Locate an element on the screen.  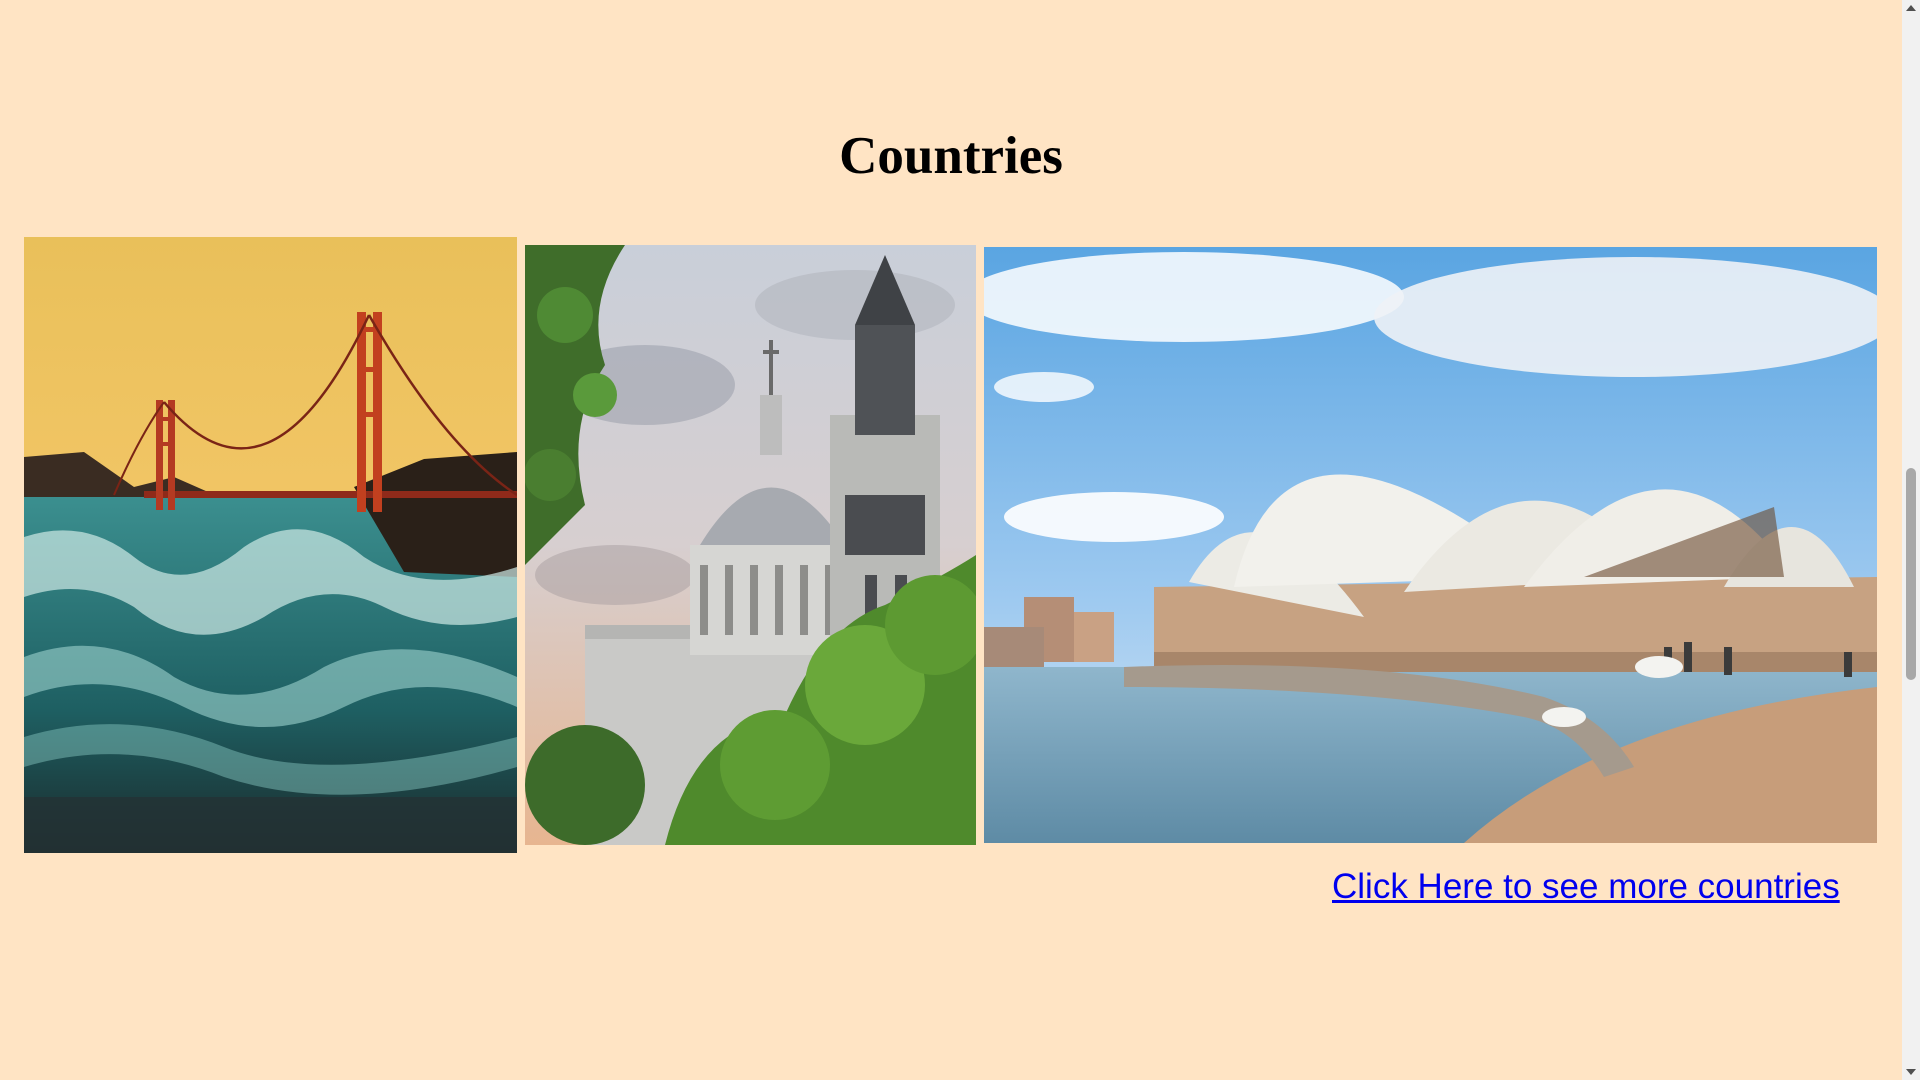
vertical-scrollbar is located at coordinates (1911, 540).